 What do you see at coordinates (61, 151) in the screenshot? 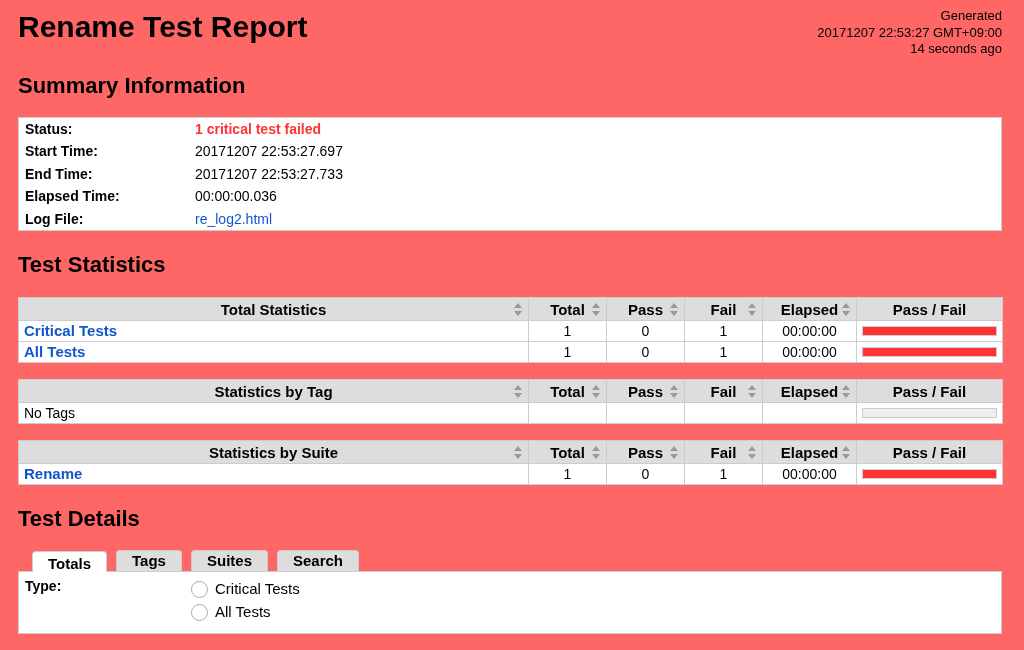
I see `field-label: Start Time:` at bounding box center [61, 151].